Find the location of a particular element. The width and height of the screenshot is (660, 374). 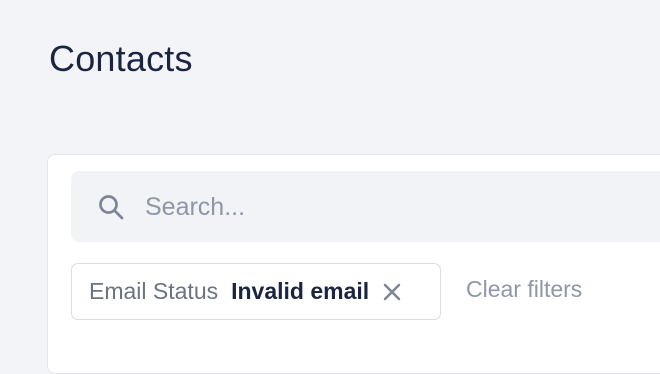

filter-field-label: Email Status is located at coordinates (154, 291).